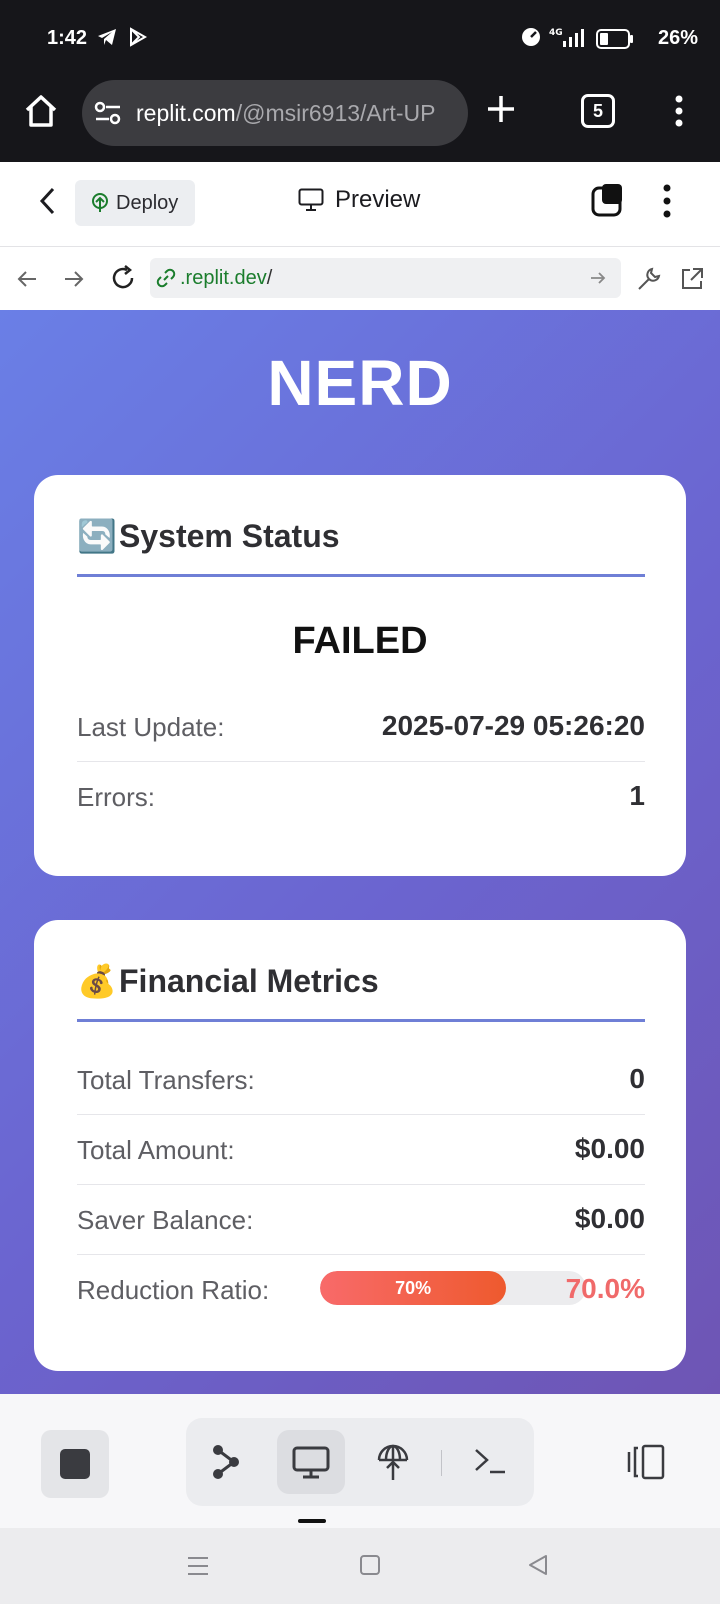 The image size is (720, 1604). I want to click on saver-balance-label: Saver Balance:, so click(165, 1220).